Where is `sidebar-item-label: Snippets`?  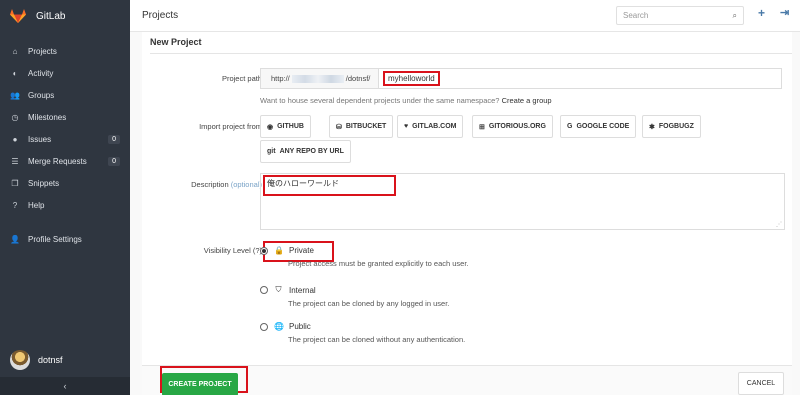 sidebar-item-label: Snippets is located at coordinates (44, 183).